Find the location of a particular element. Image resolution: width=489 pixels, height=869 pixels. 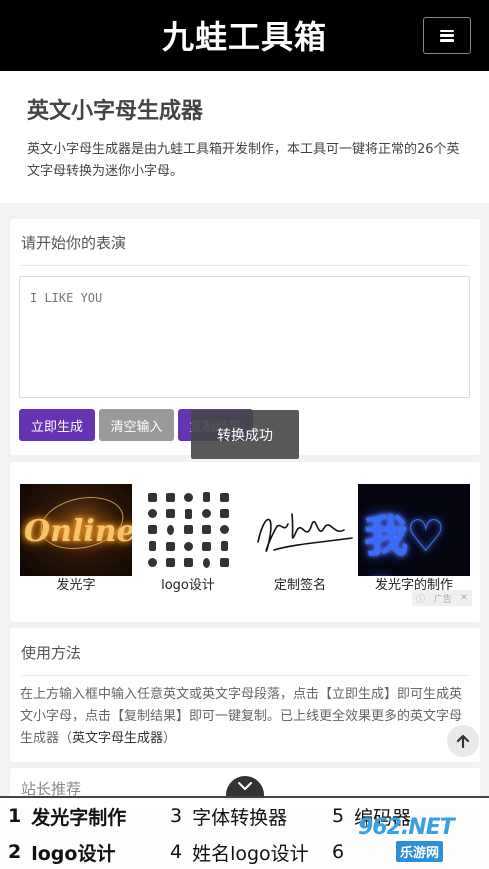

page-title: 英文小字母生成器 is located at coordinates (115, 111).